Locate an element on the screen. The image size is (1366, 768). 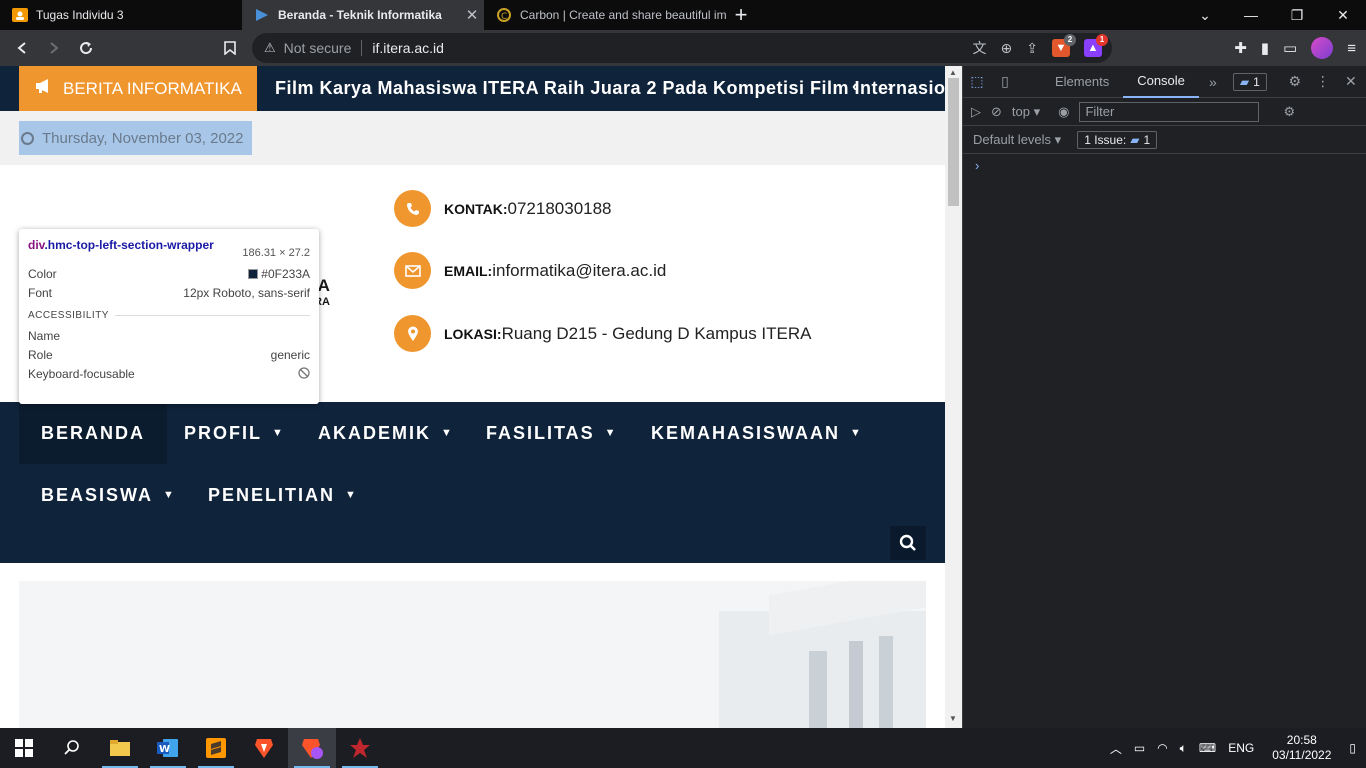
minimize-button: — is located at coordinates (1251, 15).